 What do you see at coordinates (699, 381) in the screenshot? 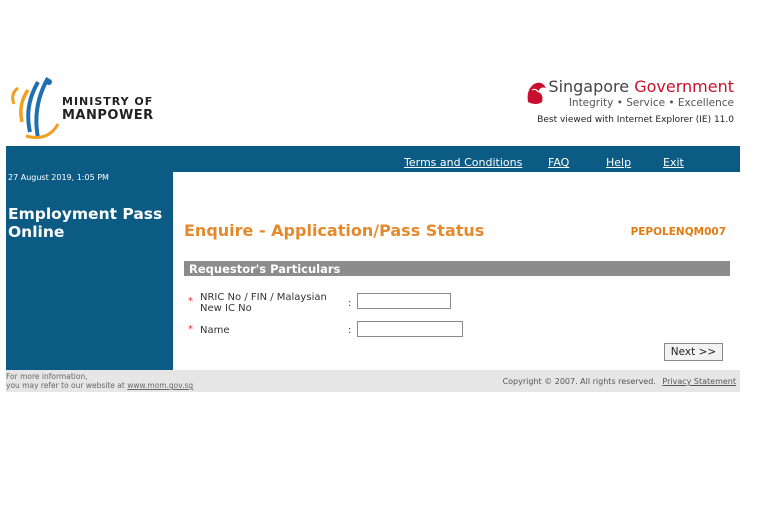
I see `privacy-statement-link: Privacy Statement` at bounding box center [699, 381].